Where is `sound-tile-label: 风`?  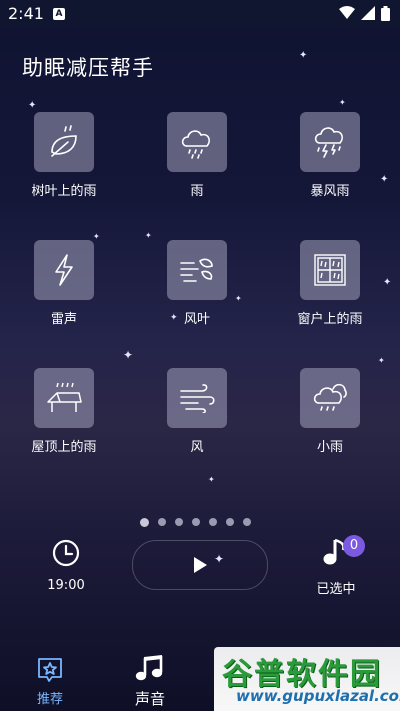
sound-tile-label: 风 is located at coordinates (197, 447).